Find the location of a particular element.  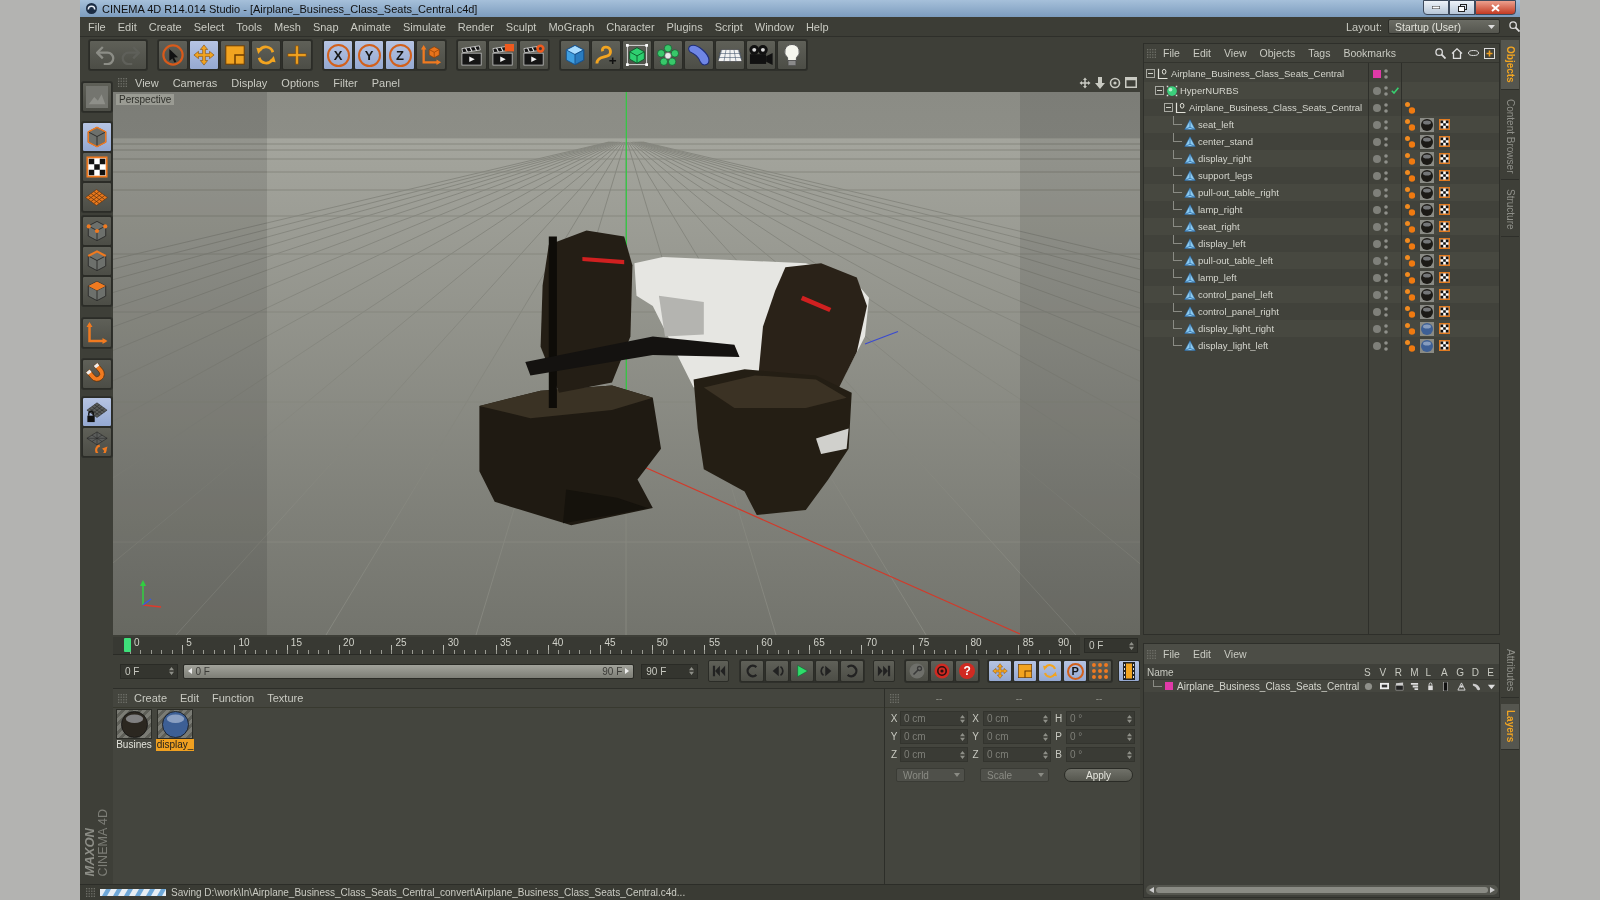

timeline-ruler: 0 5 10 15 20 25 30 35 40 45 50 55 60 65 70 75 80 85 90 is located at coordinates (596, 645).